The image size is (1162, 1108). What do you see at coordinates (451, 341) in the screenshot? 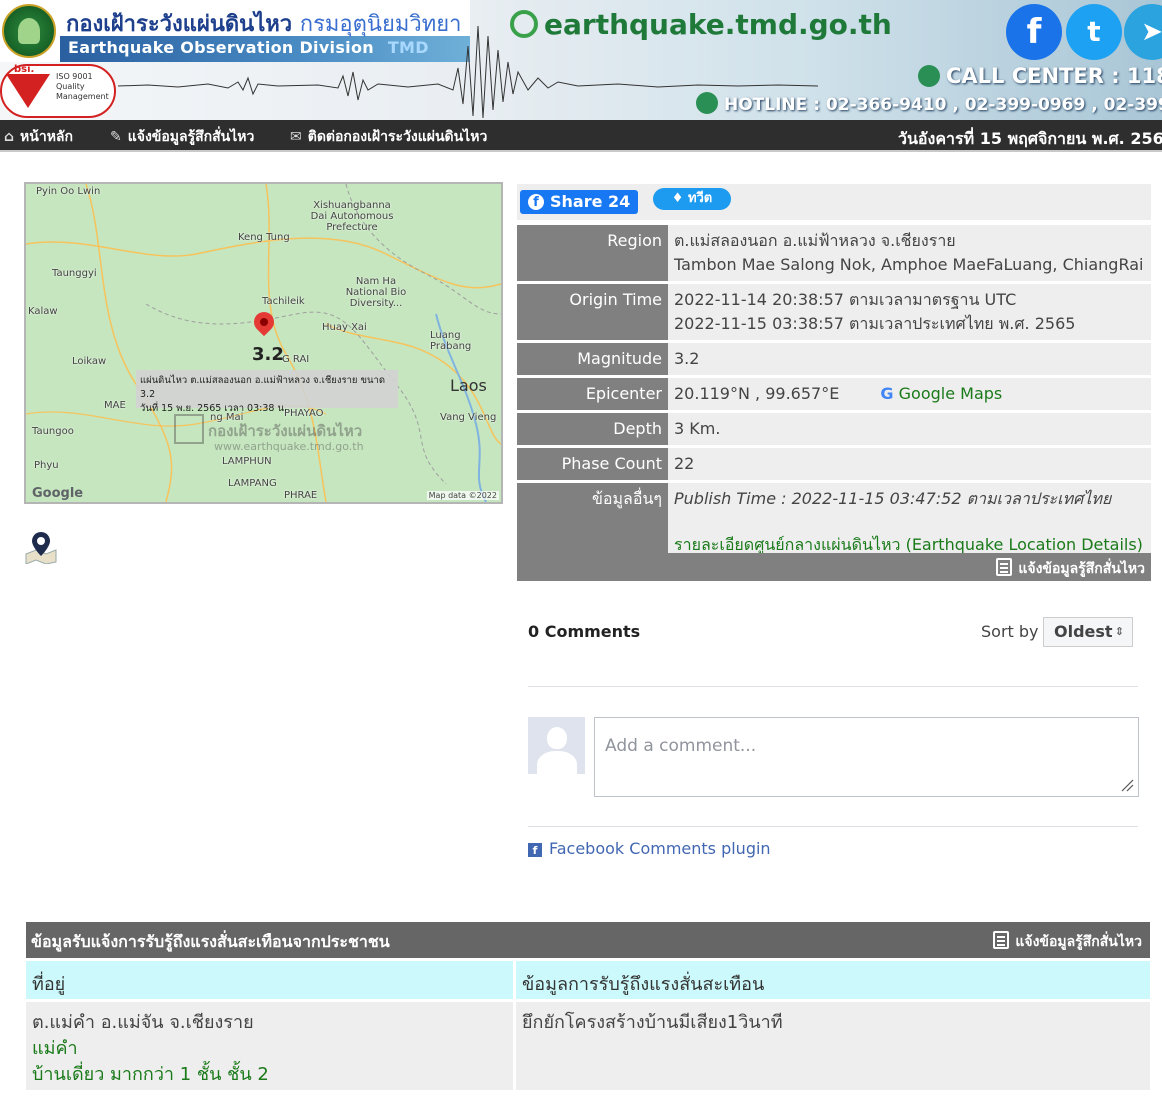
I see `map-label-luang-prabang: Luang Prabang` at bounding box center [451, 341].